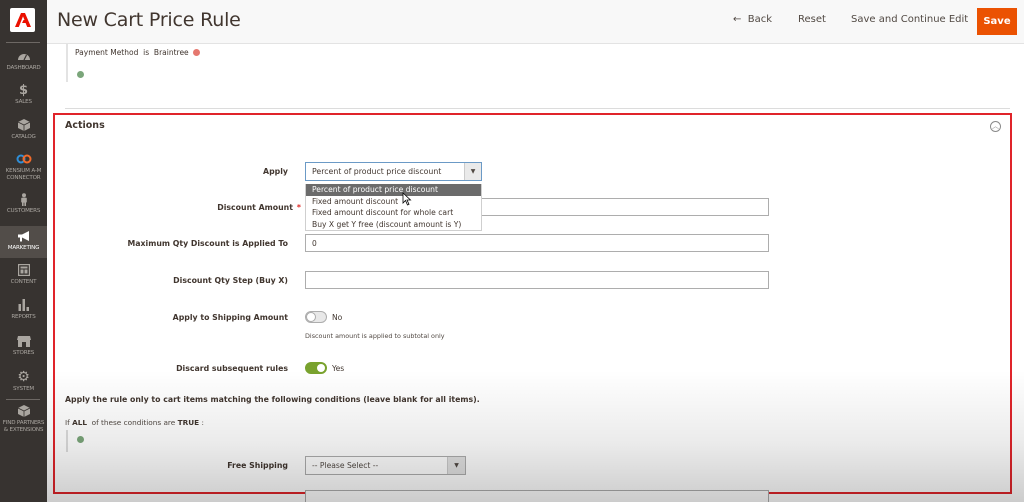 The image size is (1024, 502). I want to click on back-label: Back, so click(760, 19).